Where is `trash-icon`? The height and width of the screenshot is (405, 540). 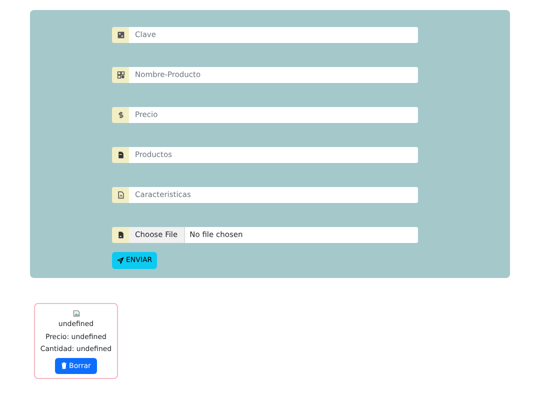
trash-icon is located at coordinates (64, 366).